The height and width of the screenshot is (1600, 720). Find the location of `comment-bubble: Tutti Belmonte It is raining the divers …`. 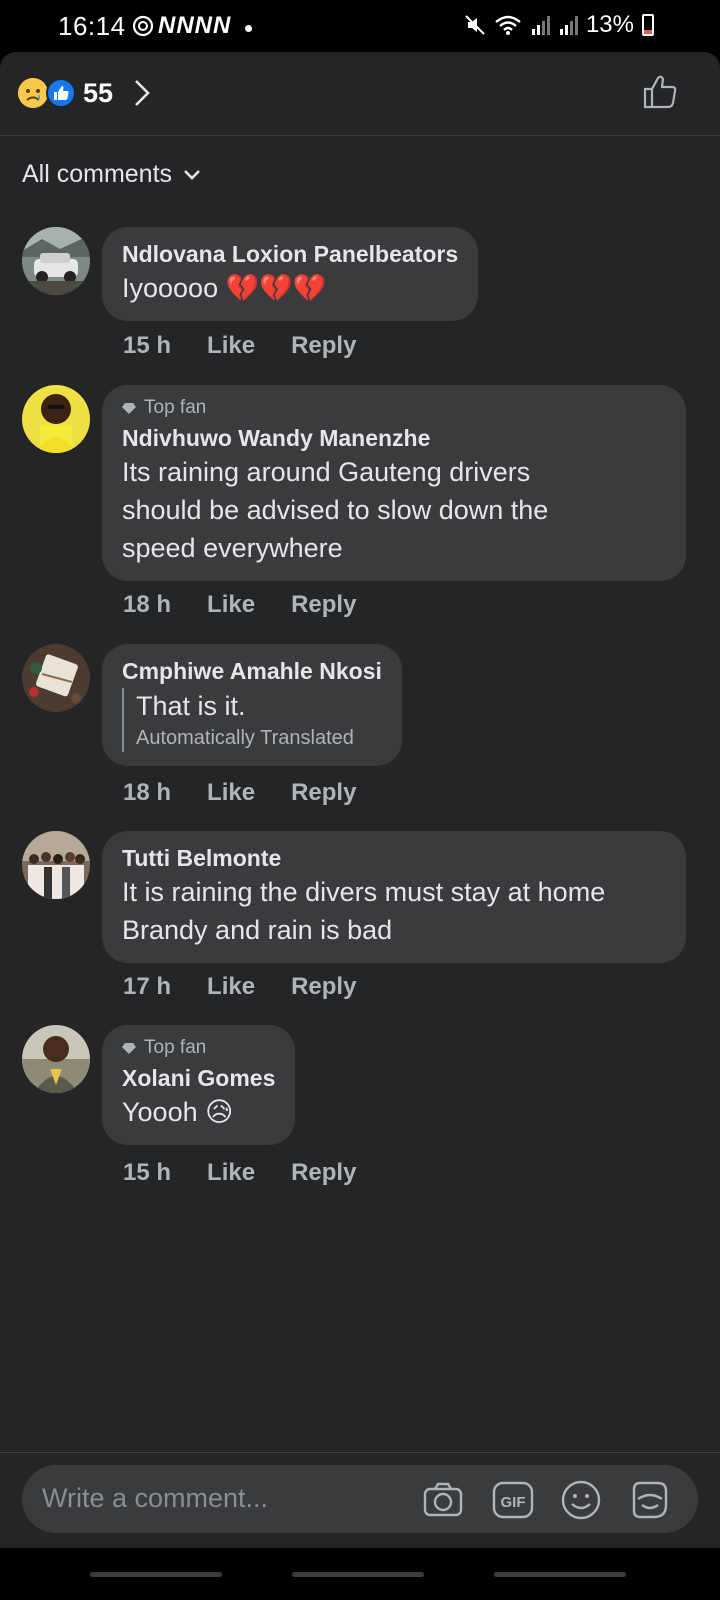

comment-bubble: Tutti Belmonte It is raining the divers … is located at coordinates (394, 897).